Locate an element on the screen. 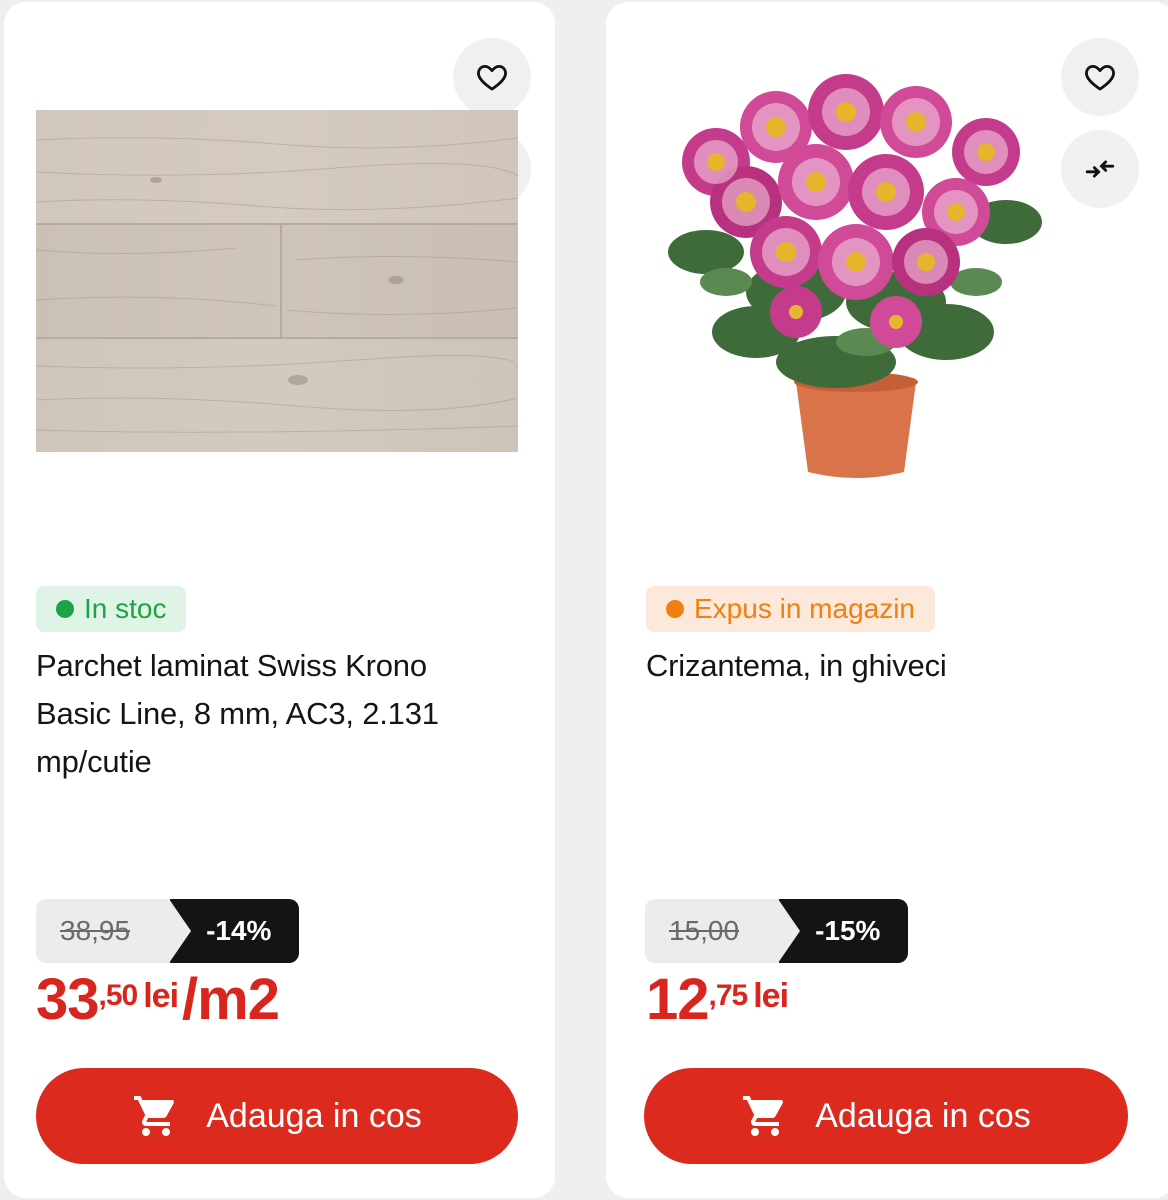 The image size is (1168, 1200). discount-badge: -15% is located at coordinates (843, 931).